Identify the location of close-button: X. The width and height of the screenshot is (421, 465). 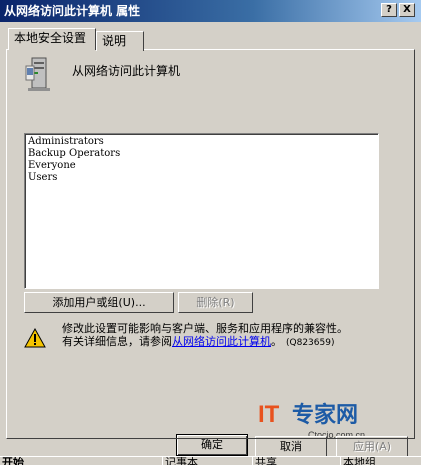
(407, 10).